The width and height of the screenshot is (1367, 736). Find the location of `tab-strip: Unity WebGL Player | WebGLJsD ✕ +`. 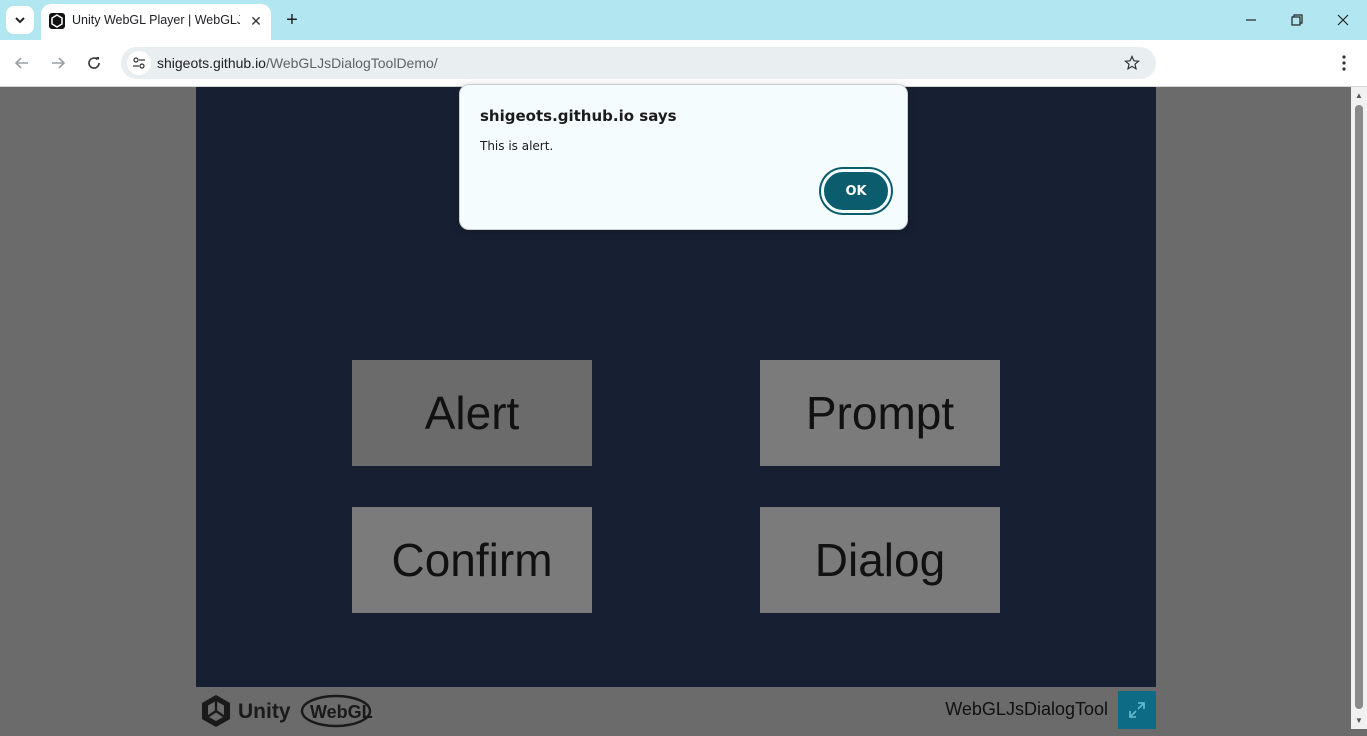

tab-strip: Unity WebGL Player | WebGLJsD ✕ + is located at coordinates (683, 20).